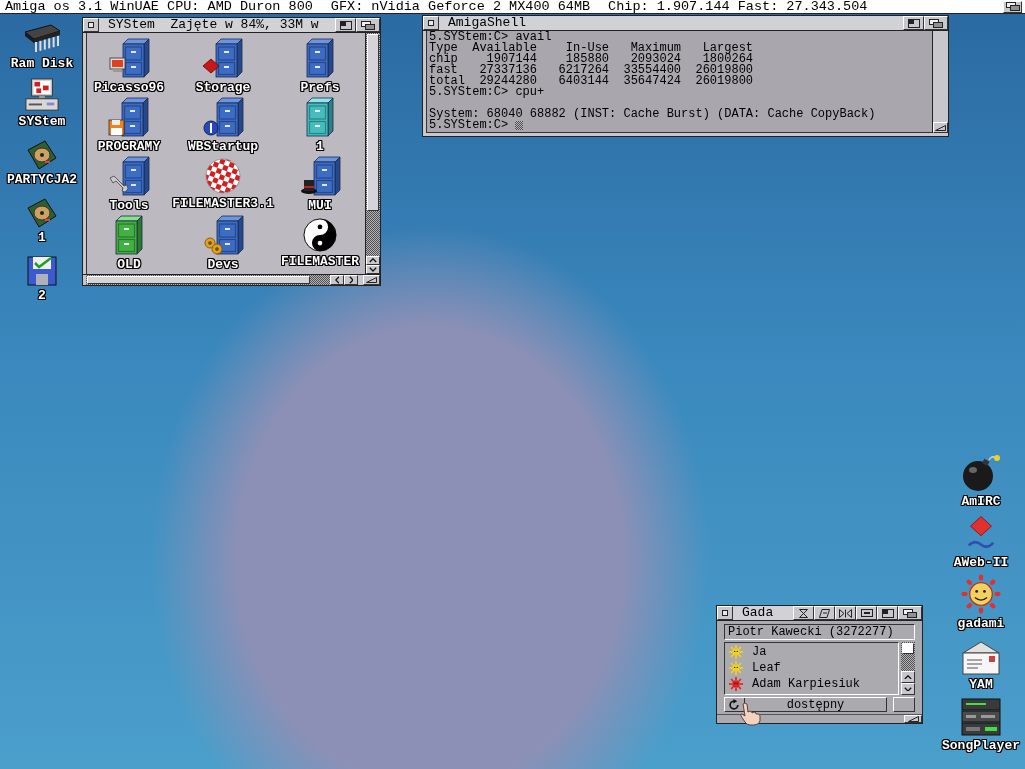 The height and width of the screenshot is (769, 1025). I want to click on drawer-icon: Tools, so click(129, 183).